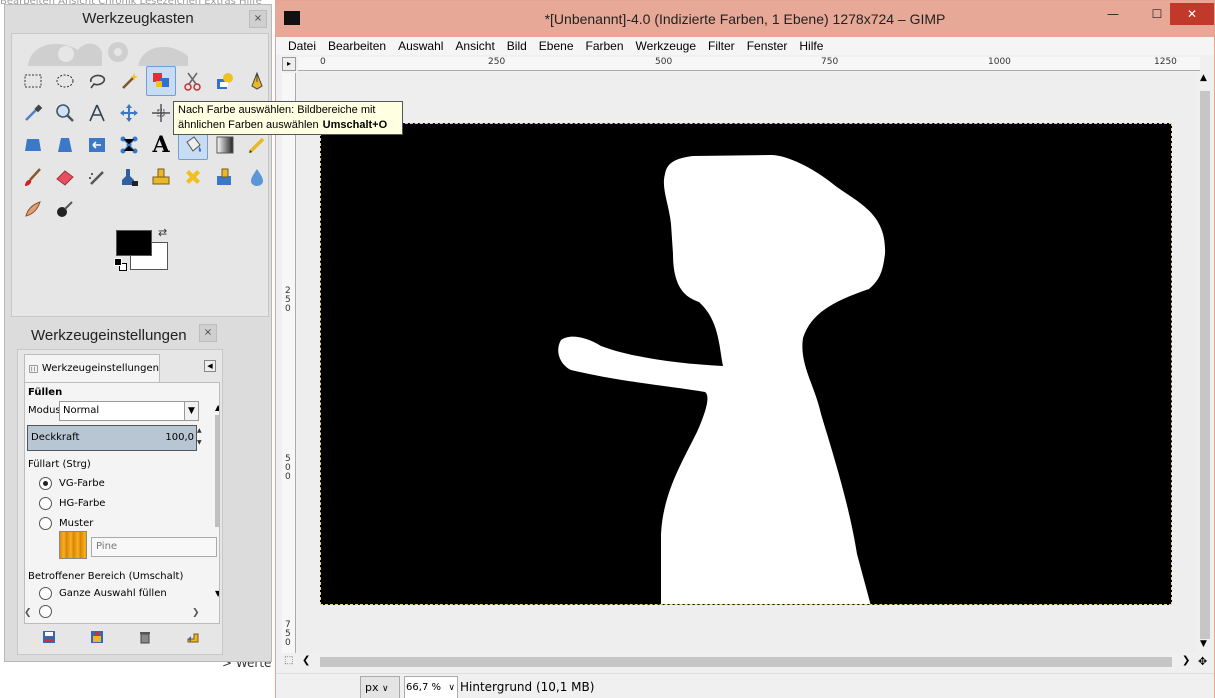 The height and width of the screenshot is (698, 1215). I want to click on color-swatches: ⇄, so click(143, 251).